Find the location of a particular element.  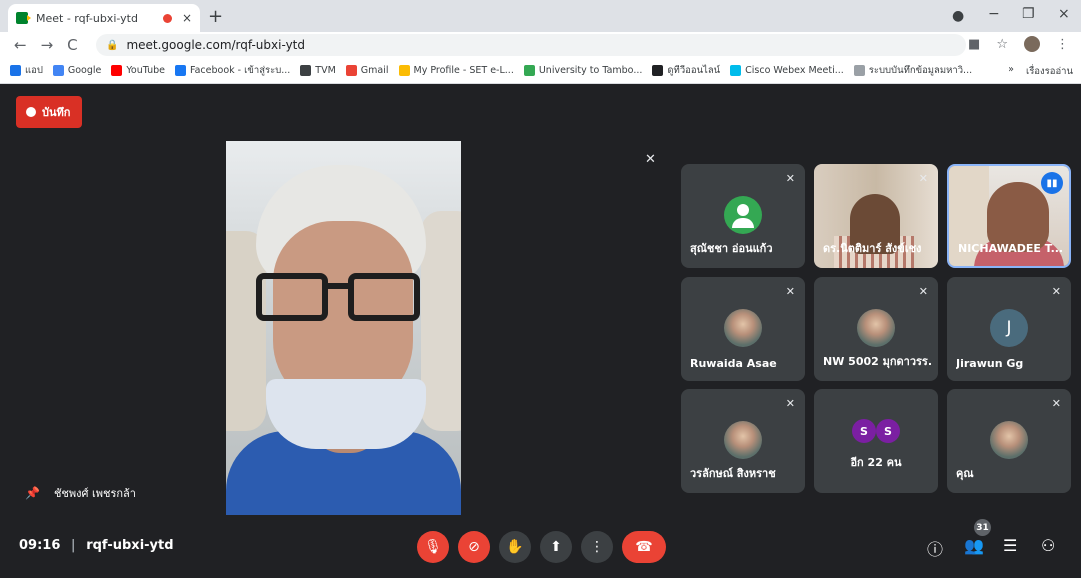

camera-toggle-button: ⊘ is located at coordinates (474, 547).